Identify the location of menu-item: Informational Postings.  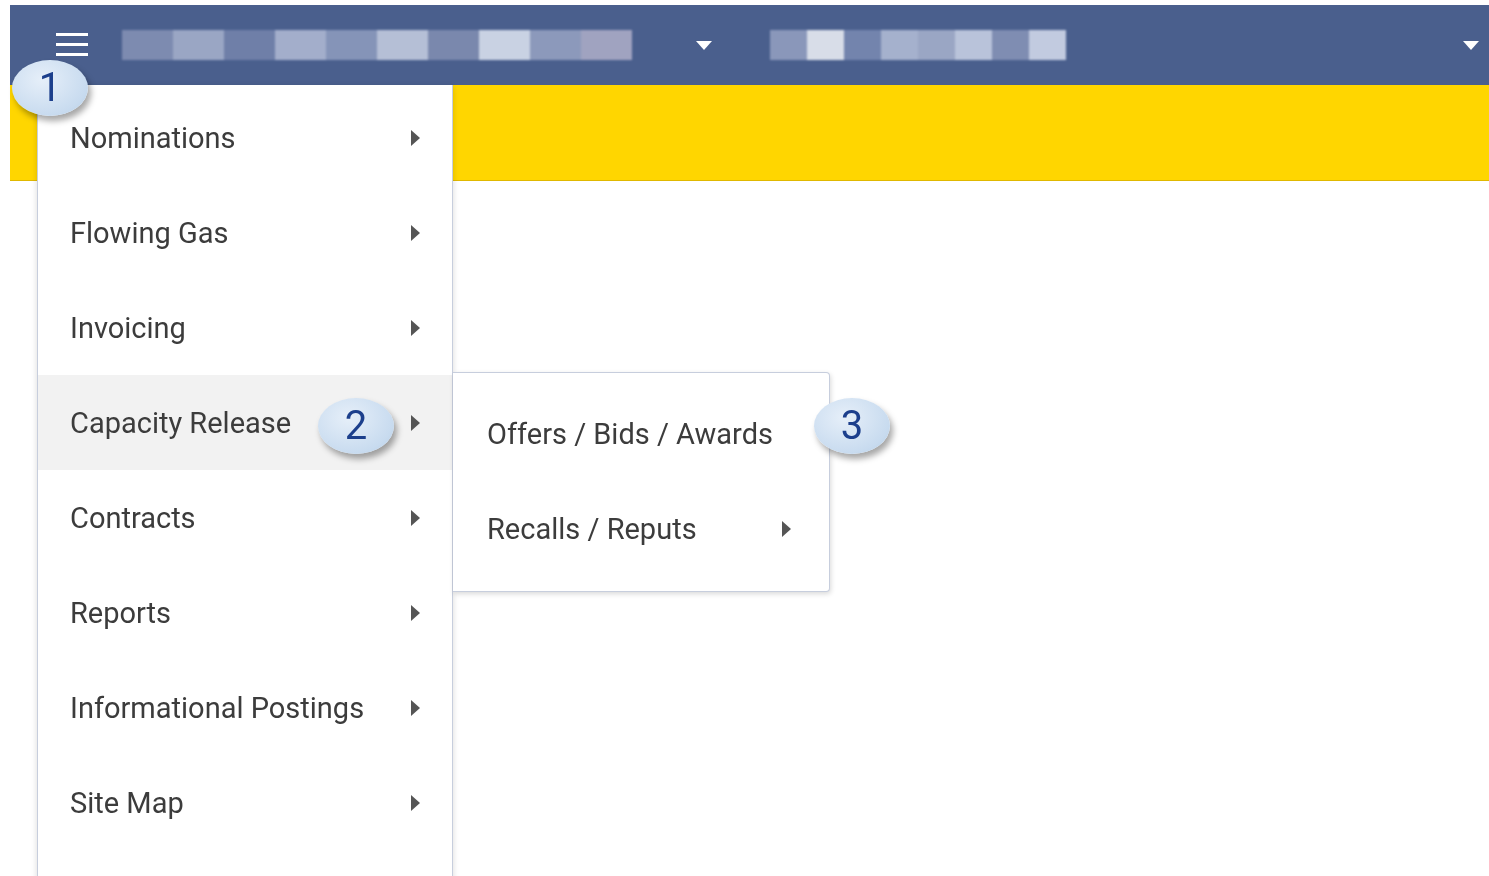
(245, 707).